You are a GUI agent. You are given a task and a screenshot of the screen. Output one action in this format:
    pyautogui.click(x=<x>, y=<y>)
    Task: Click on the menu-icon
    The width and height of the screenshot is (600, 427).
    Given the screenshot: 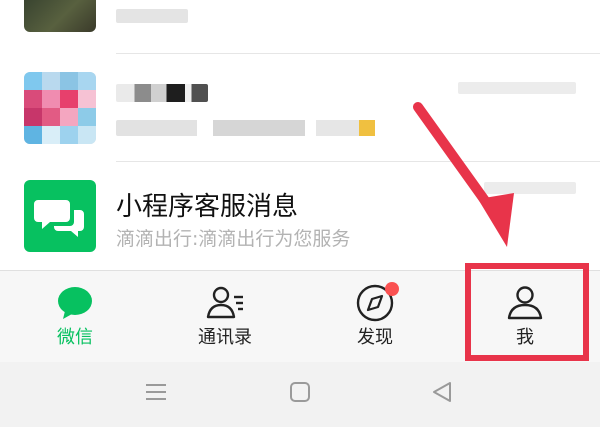 What is the action you would take?
    pyautogui.click(x=156, y=392)
    